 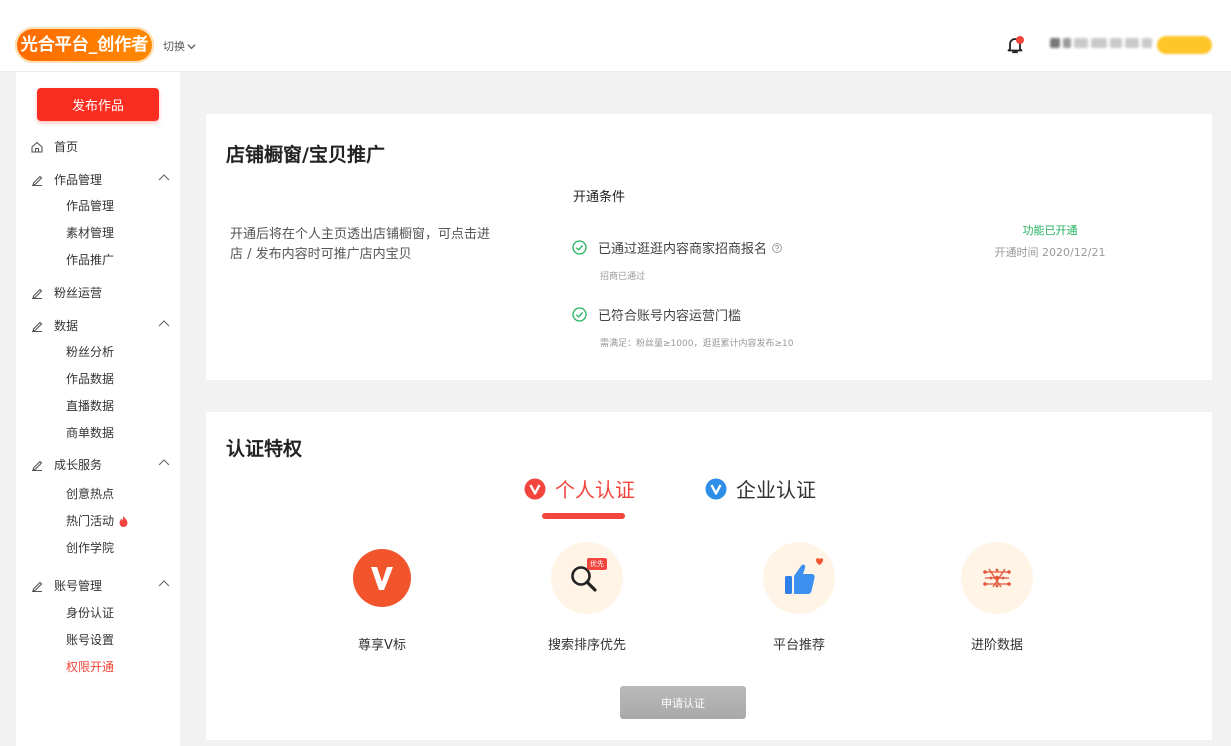 What do you see at coordinates (84, 45) in the screenshot?
I see `platform-logo: 光合平台_创作者` at bounding box center [84, 45].